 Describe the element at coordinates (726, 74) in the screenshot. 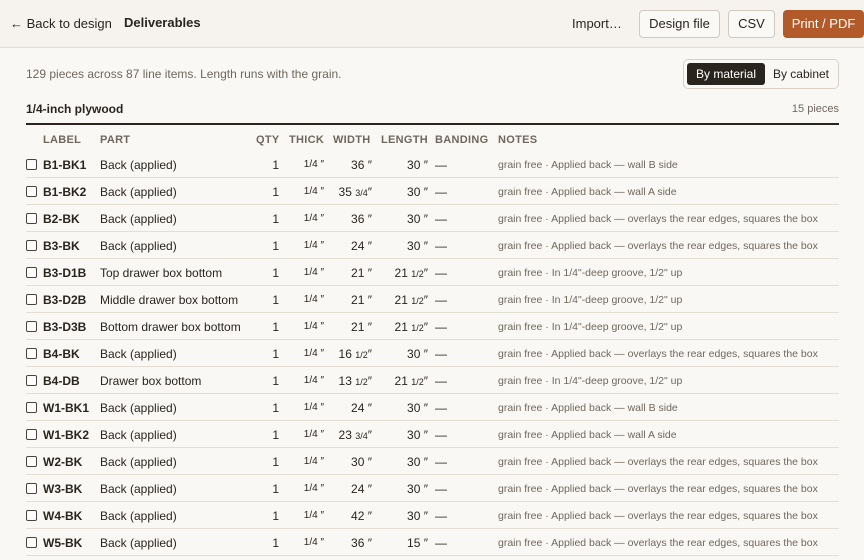

I see `by-material-toggle: By material` at that location.